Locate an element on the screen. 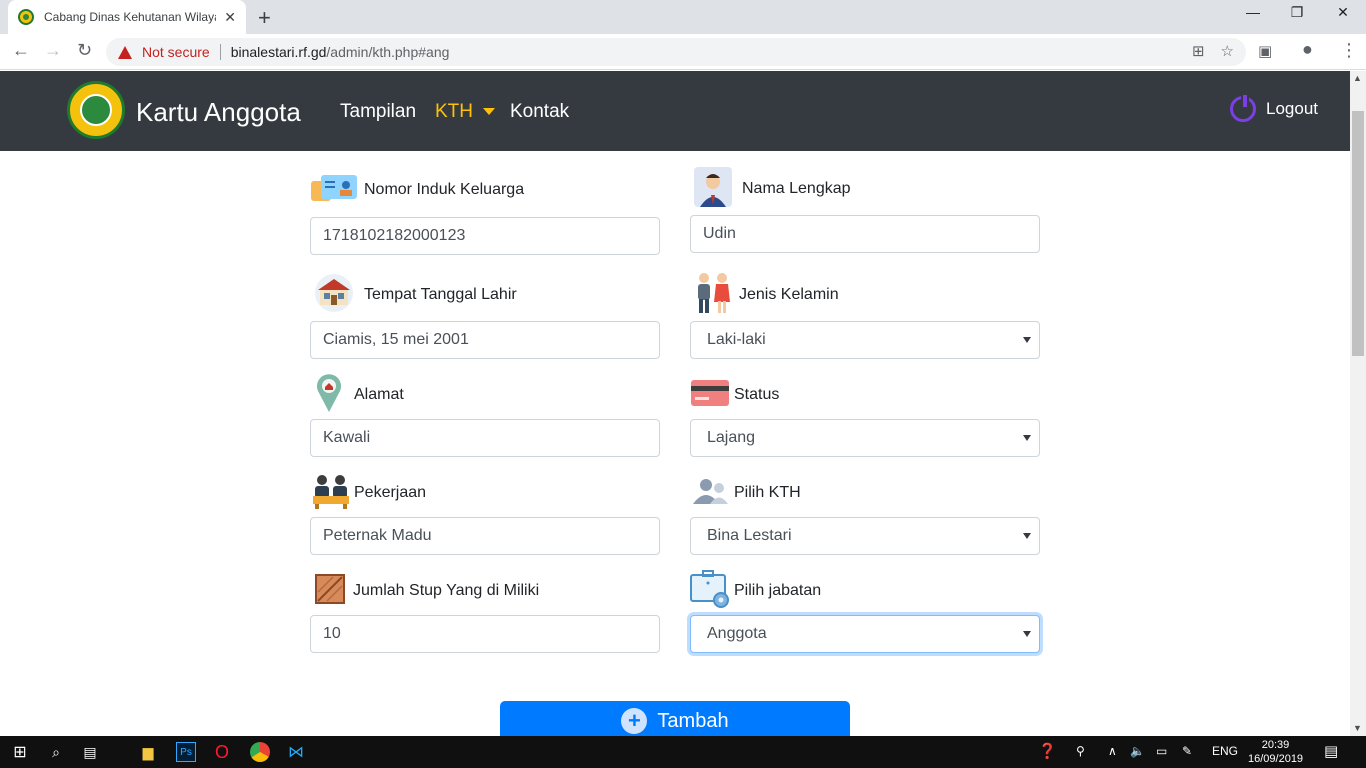 This screenshot has width=1366, height=768. opera-icon: O is located at coordinates (222, 752).